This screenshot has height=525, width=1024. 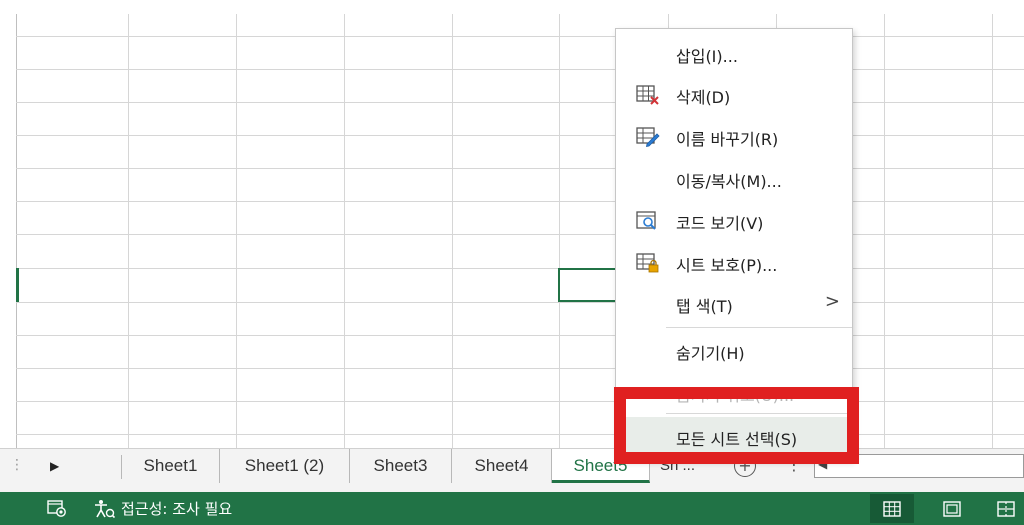 What do you see at coordinates (104, 509) in the screenshot?
I see `accessibility-icon` at bounding box center [104, 509].